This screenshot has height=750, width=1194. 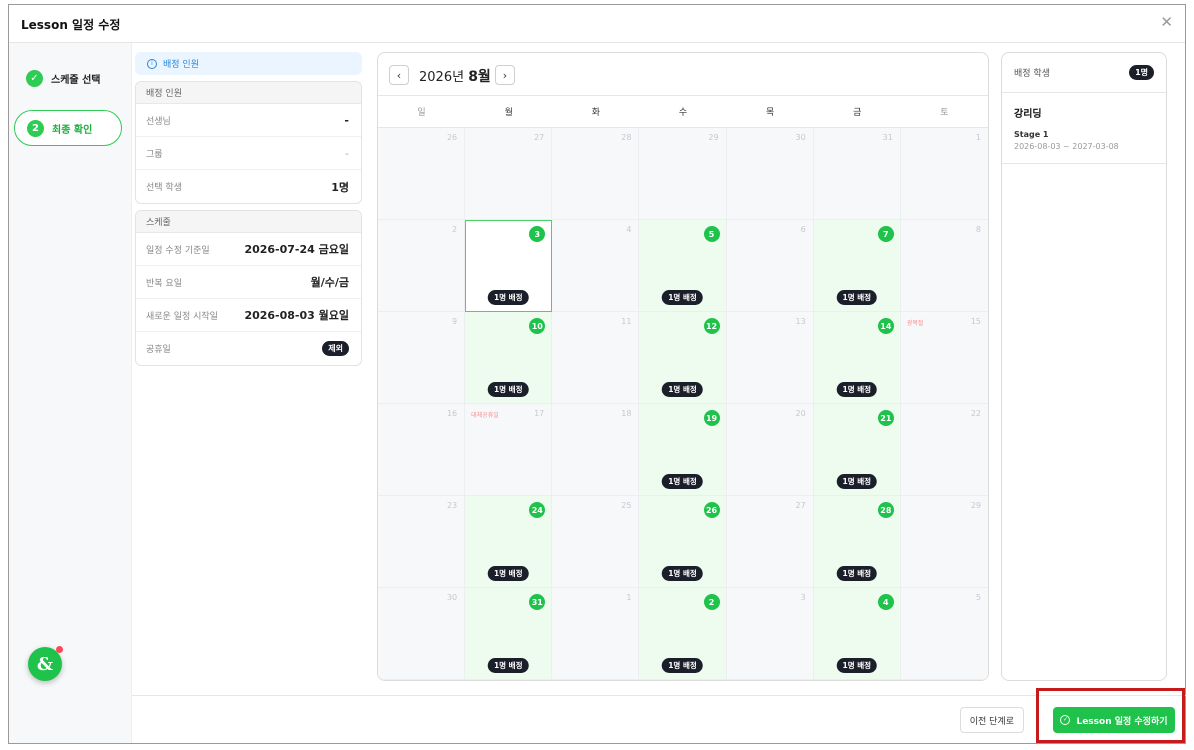 What do you see at coordinates (683, 450) in the screenshot?
I see `calendar-day: 19 1명 배정` at bounding box center [683, 450].